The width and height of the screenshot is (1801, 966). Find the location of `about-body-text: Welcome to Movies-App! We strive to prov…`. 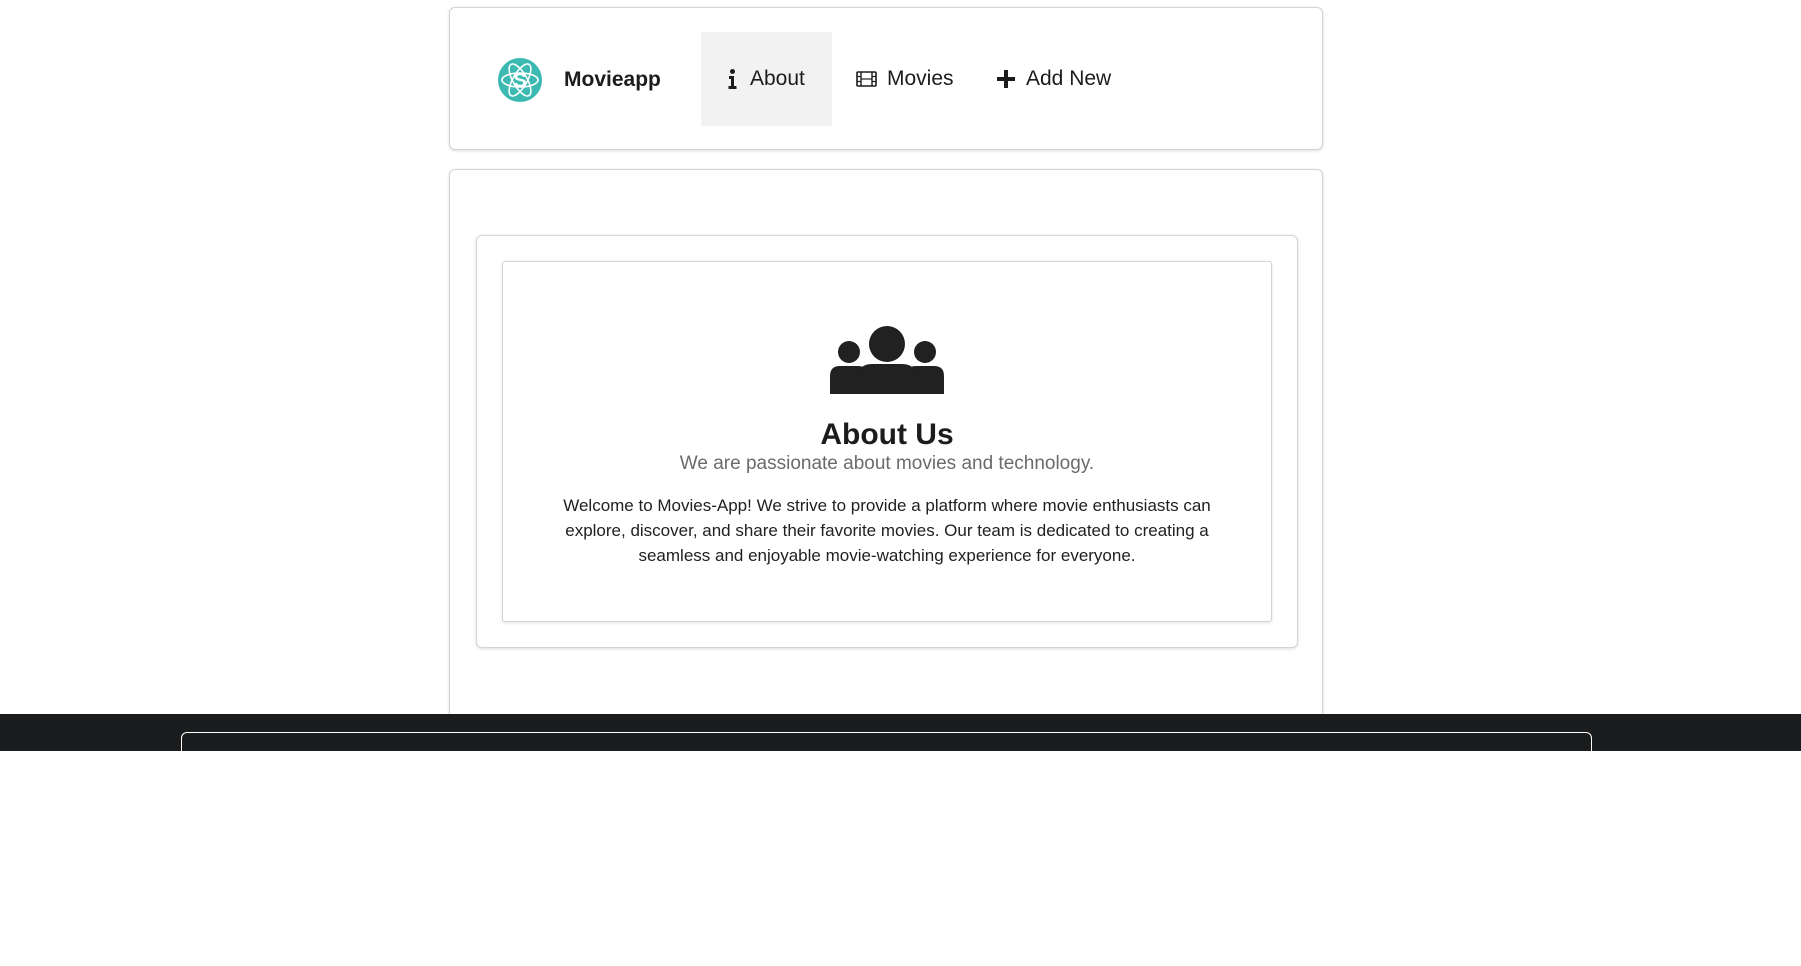

about-body-text: Welcome to Movies-App! We strive to prov… is located at coordinates (887, 530).